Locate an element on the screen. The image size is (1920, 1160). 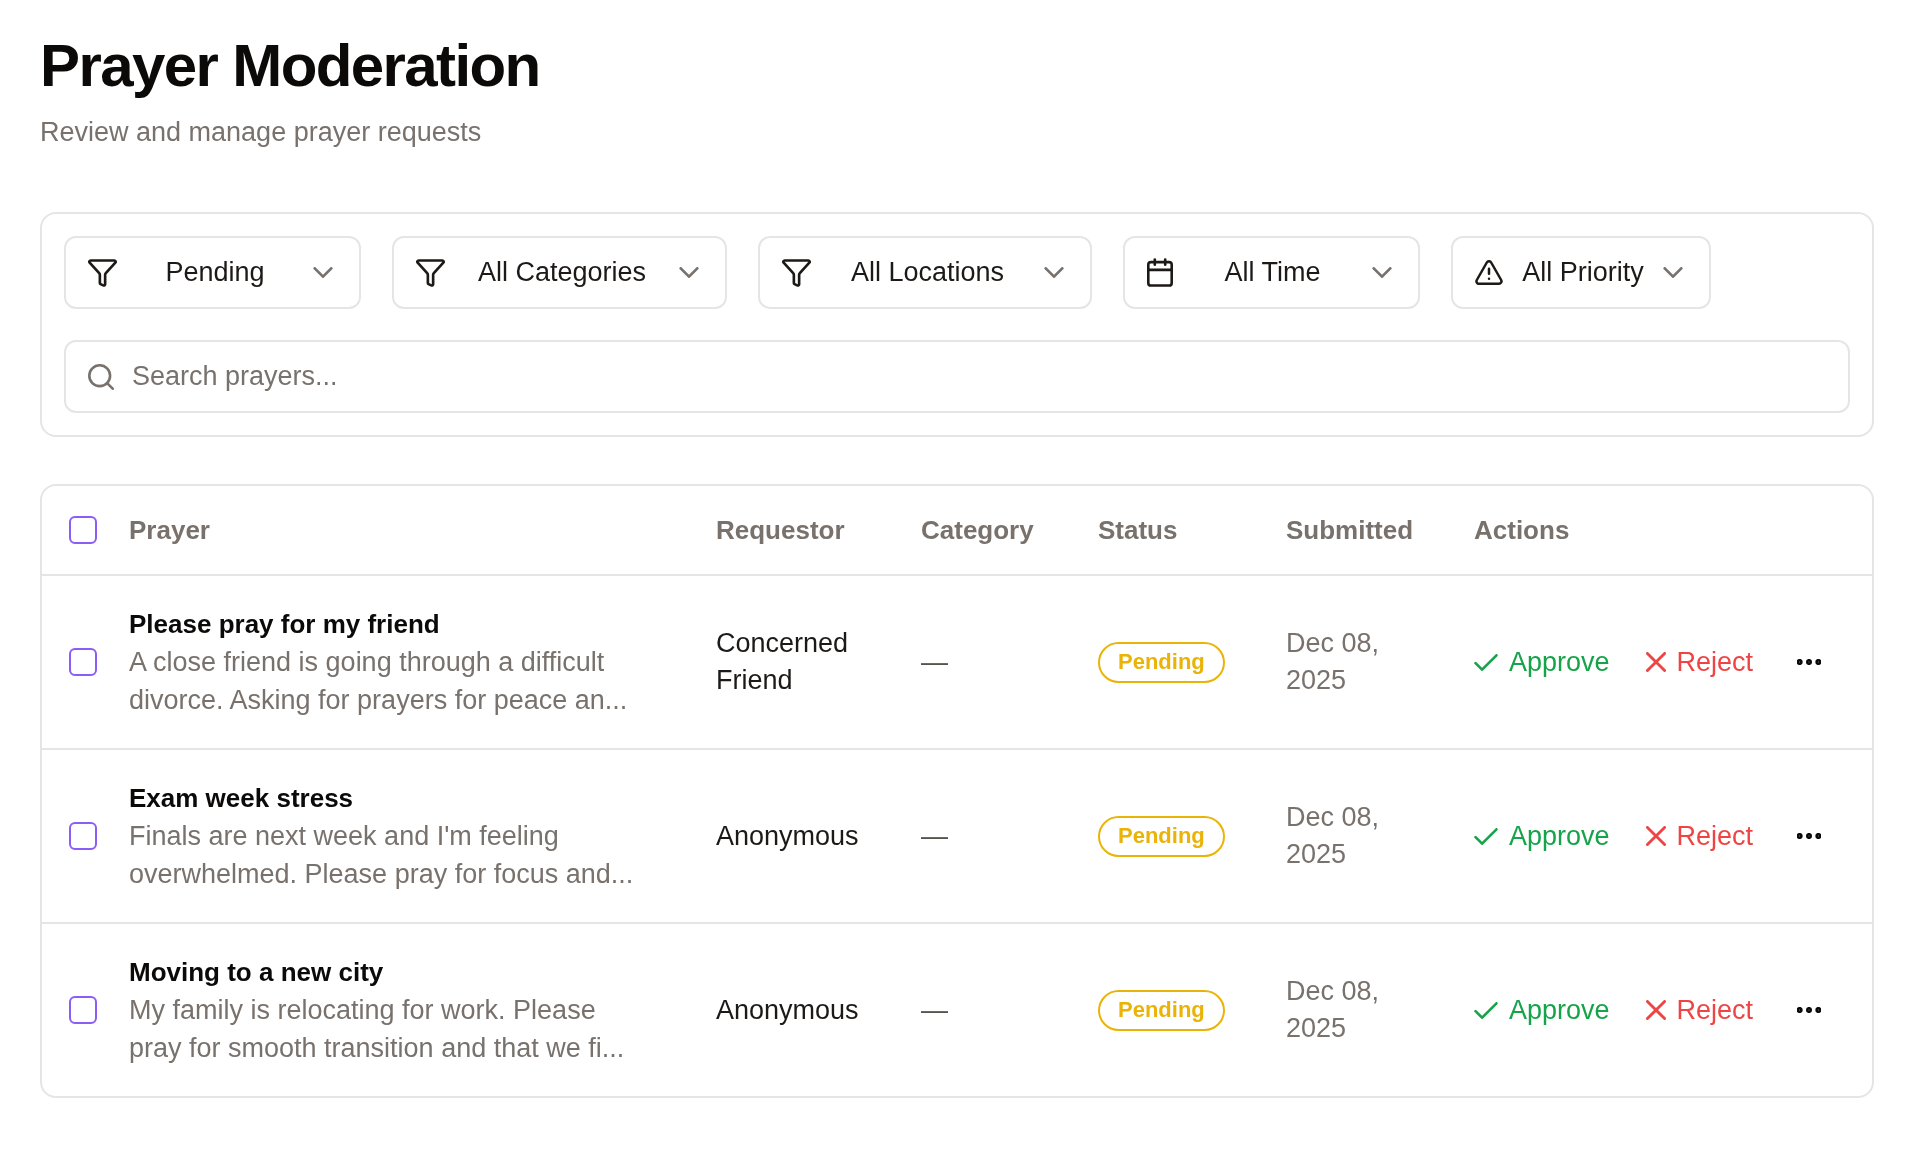
column-header: Category is located at coordinates (977, 530).